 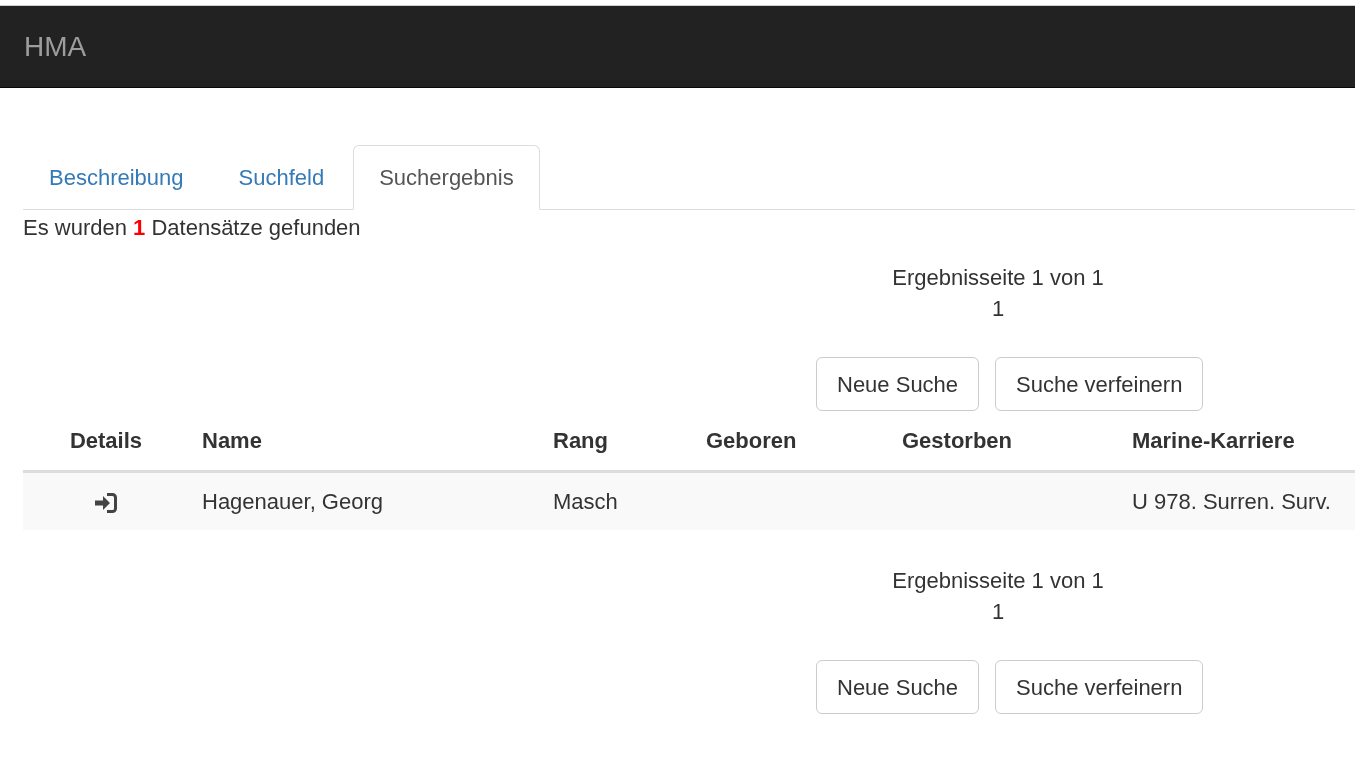 I want to click on column-header: Marine-Karriere, so click(x=1213, y=440).